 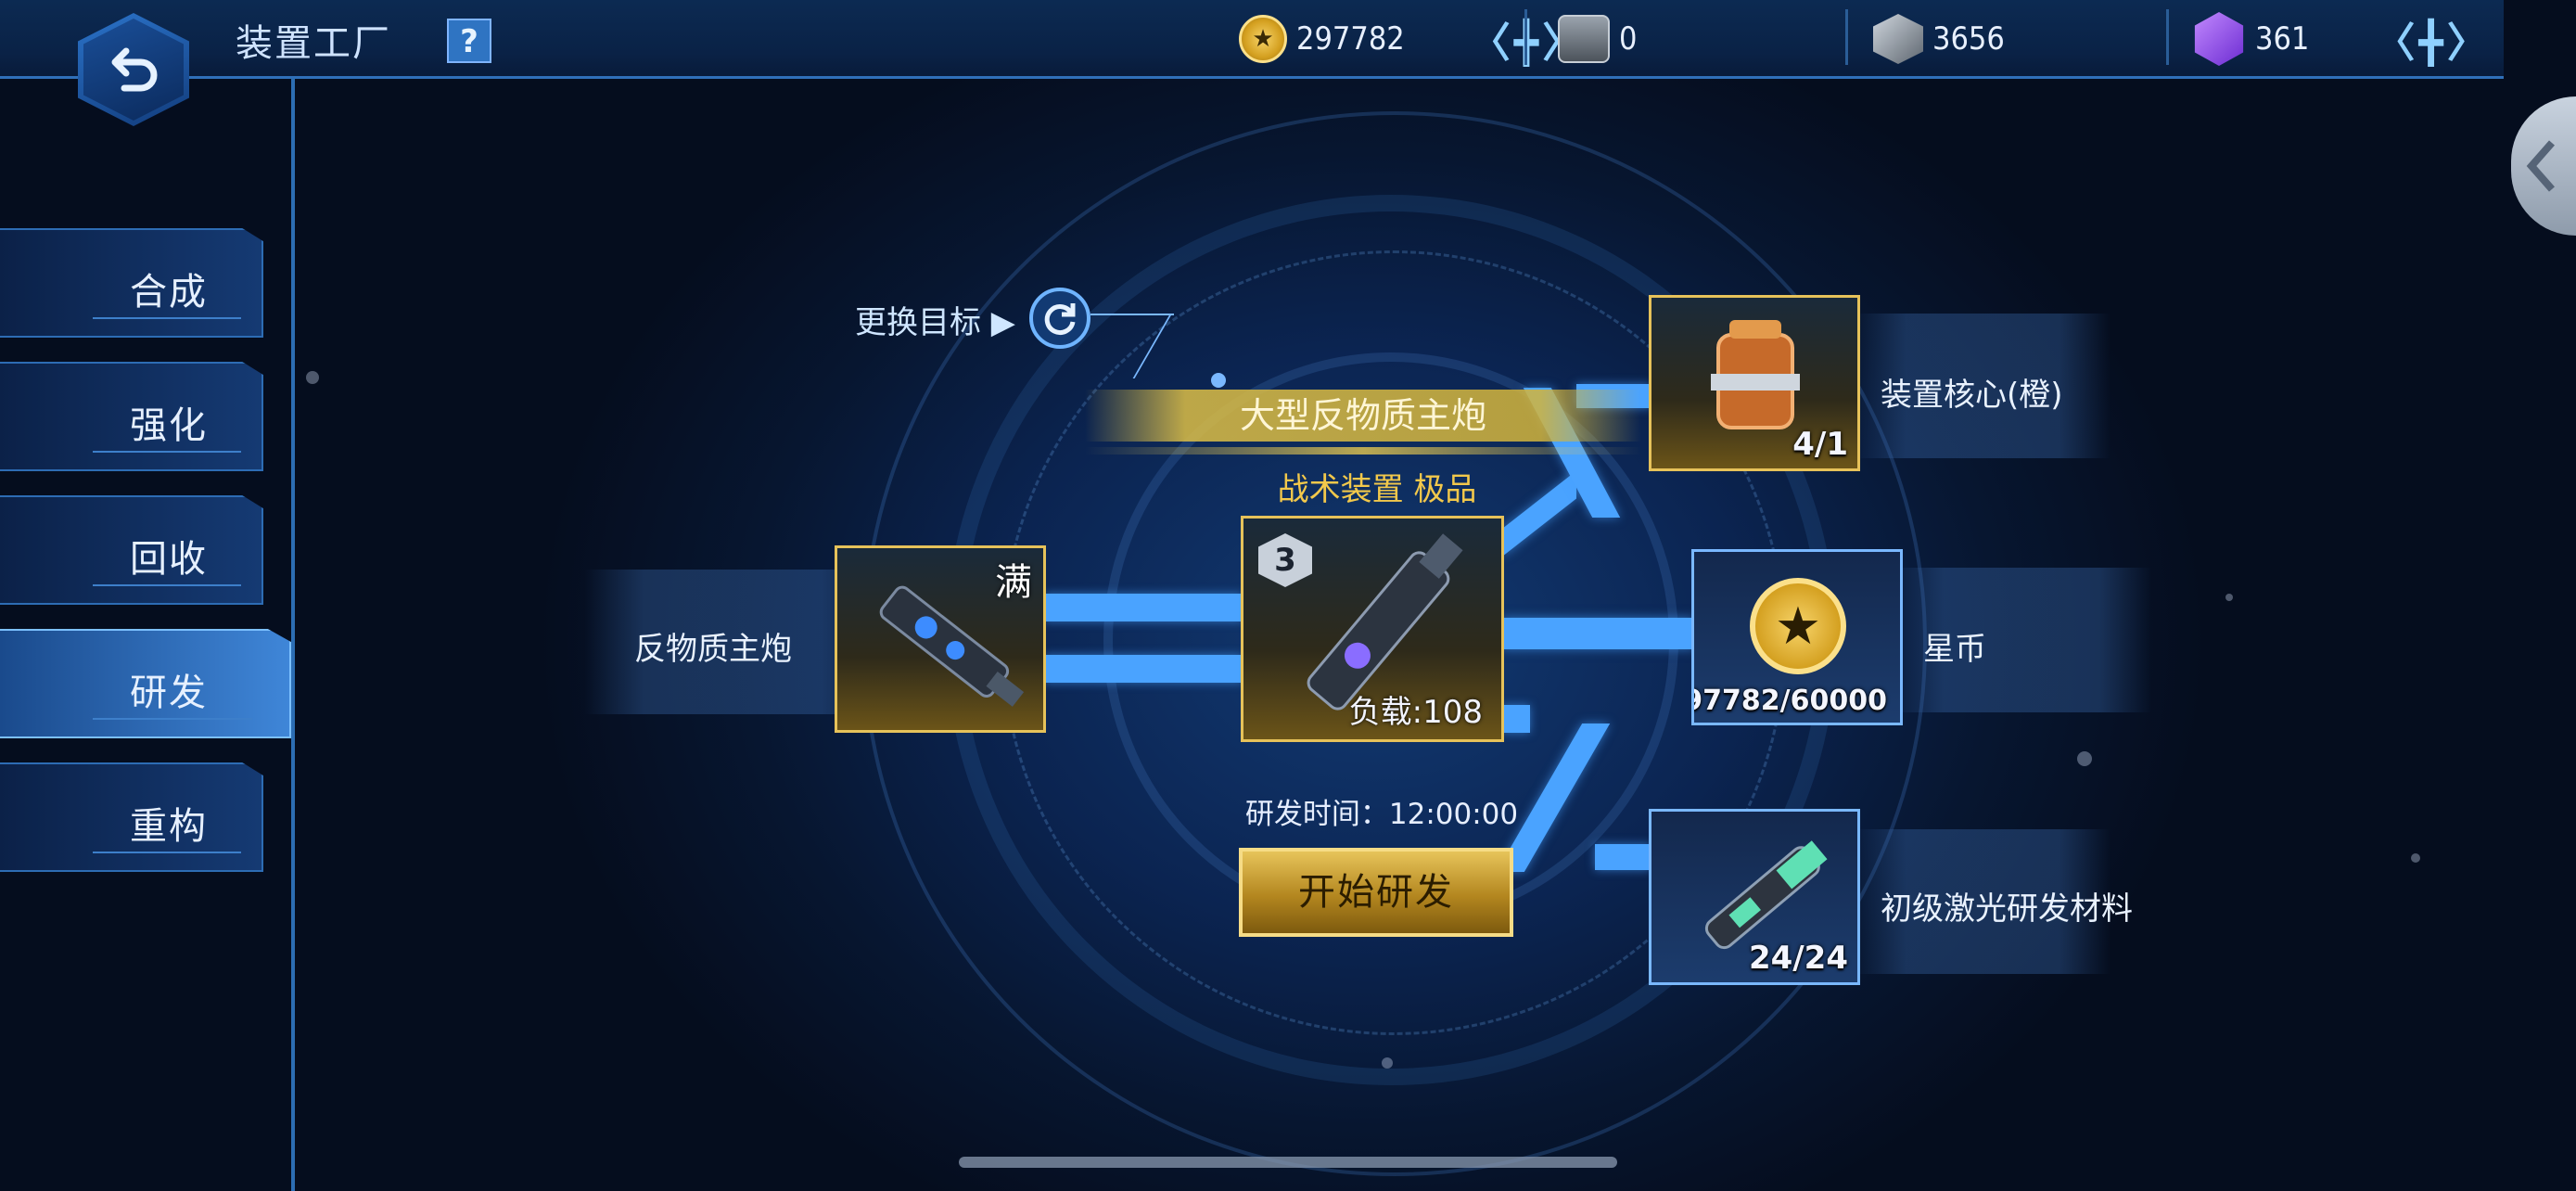 I want to click on chevron-left-icon, so click(x=2541, y=166).